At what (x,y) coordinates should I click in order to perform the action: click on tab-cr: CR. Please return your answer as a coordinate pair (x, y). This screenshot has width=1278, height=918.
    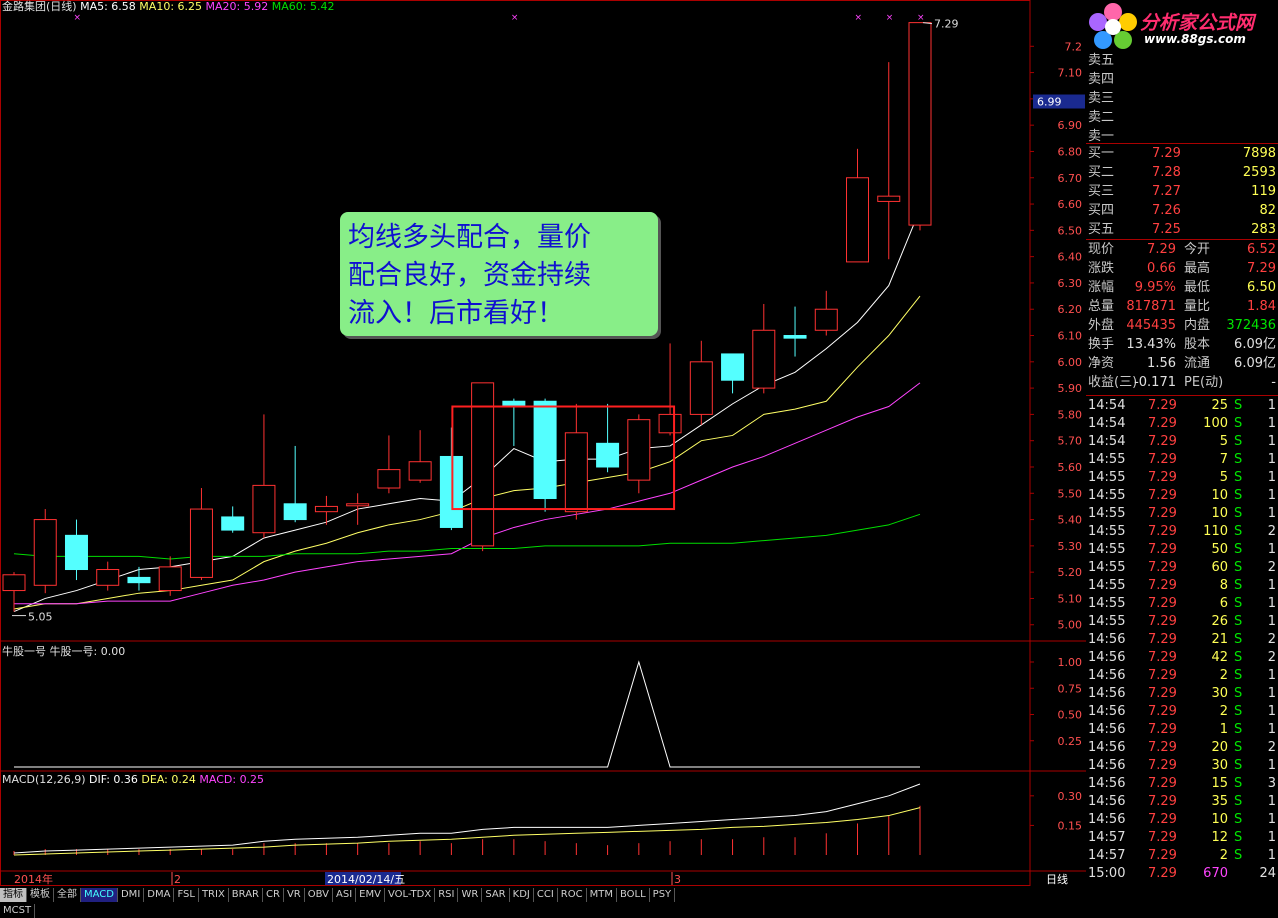
    Looking at the image, I should click on (273, 895).